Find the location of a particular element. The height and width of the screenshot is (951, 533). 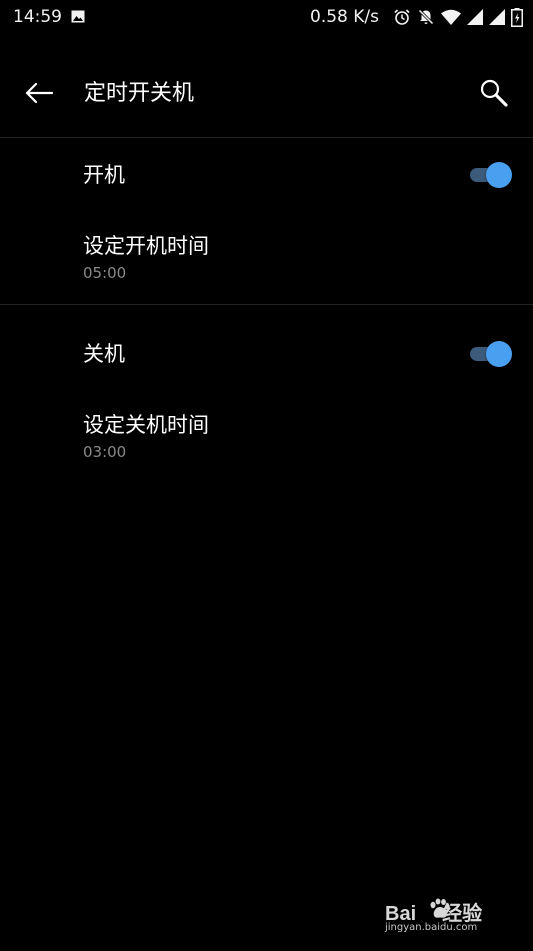

wifi-icon is located at coordinates (451, 17).